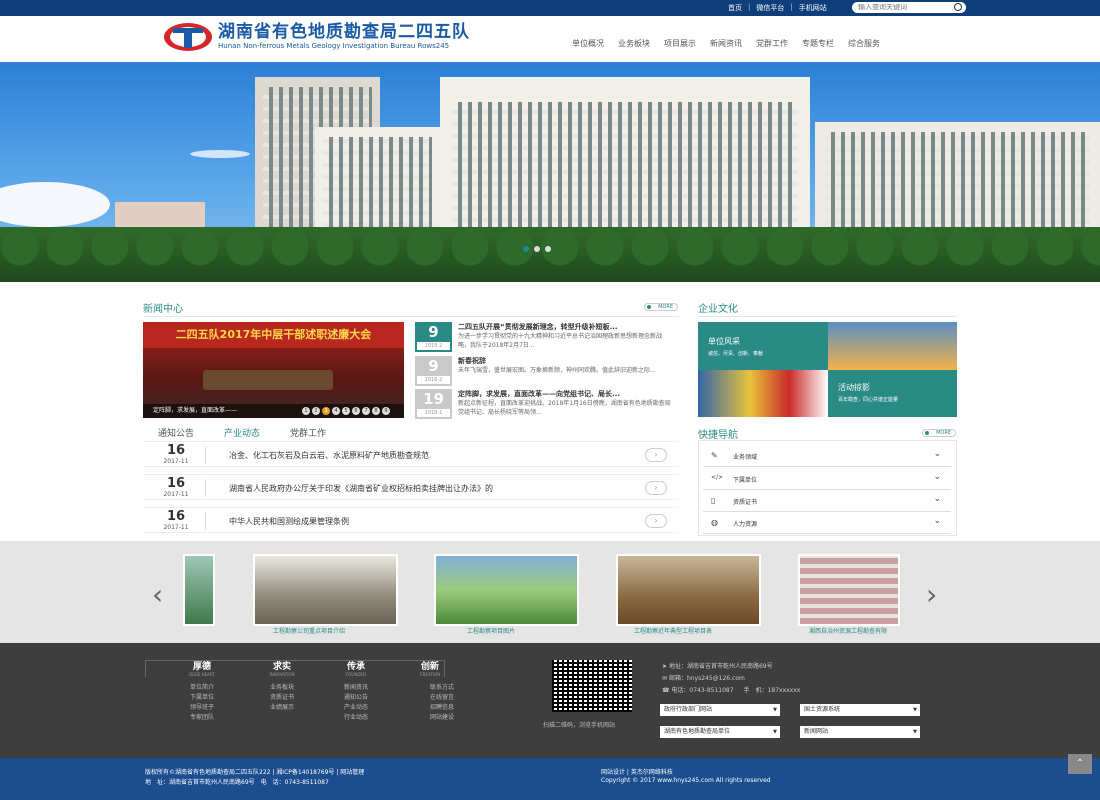 The height and width of the screenshot is (800, 1100). What do you see at coordinates (892, 393) in the screenshot?
I see `culture-card-activity: 活动掠影 百年勘查，同心共谱正能量` at bounding box center [892, 393].